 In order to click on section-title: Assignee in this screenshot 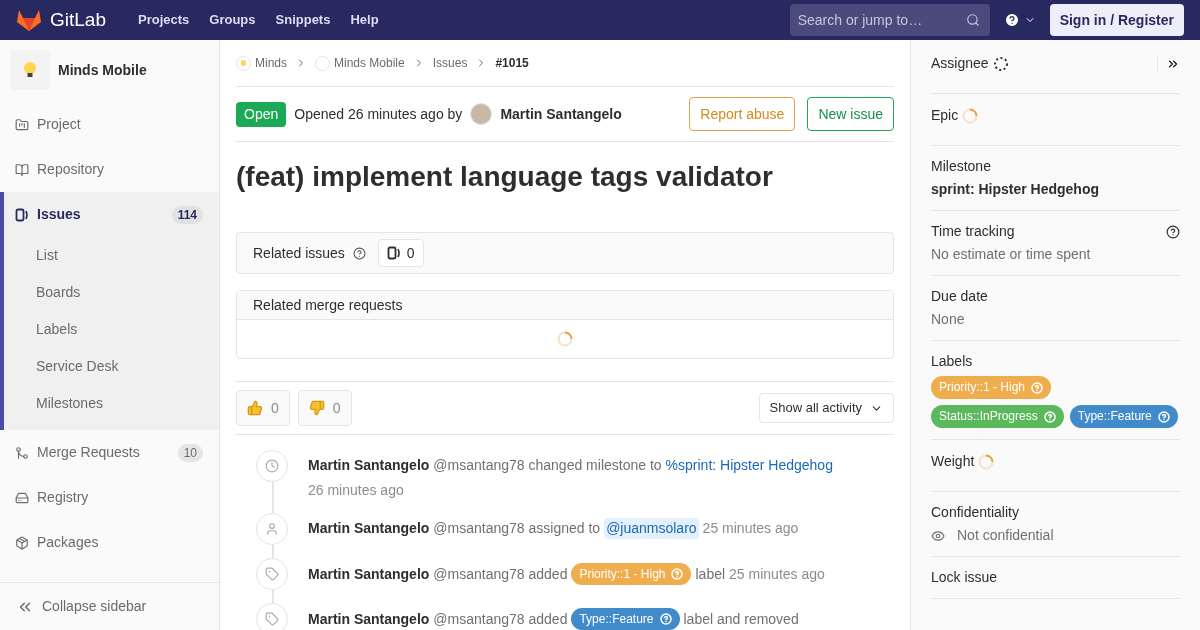, I will do `click(960, 63)`.